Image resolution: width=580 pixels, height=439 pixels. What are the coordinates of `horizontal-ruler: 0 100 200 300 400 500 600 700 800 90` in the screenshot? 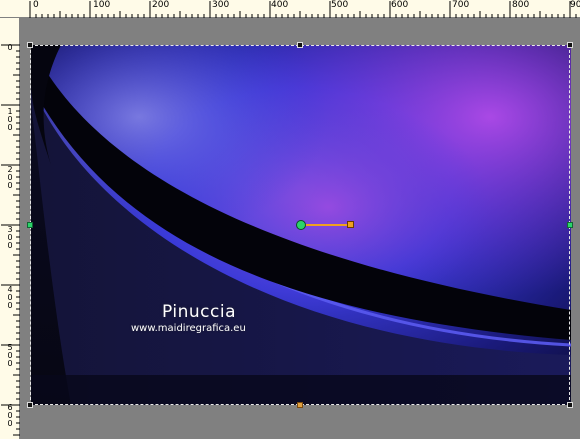 It's located at (290, 9).